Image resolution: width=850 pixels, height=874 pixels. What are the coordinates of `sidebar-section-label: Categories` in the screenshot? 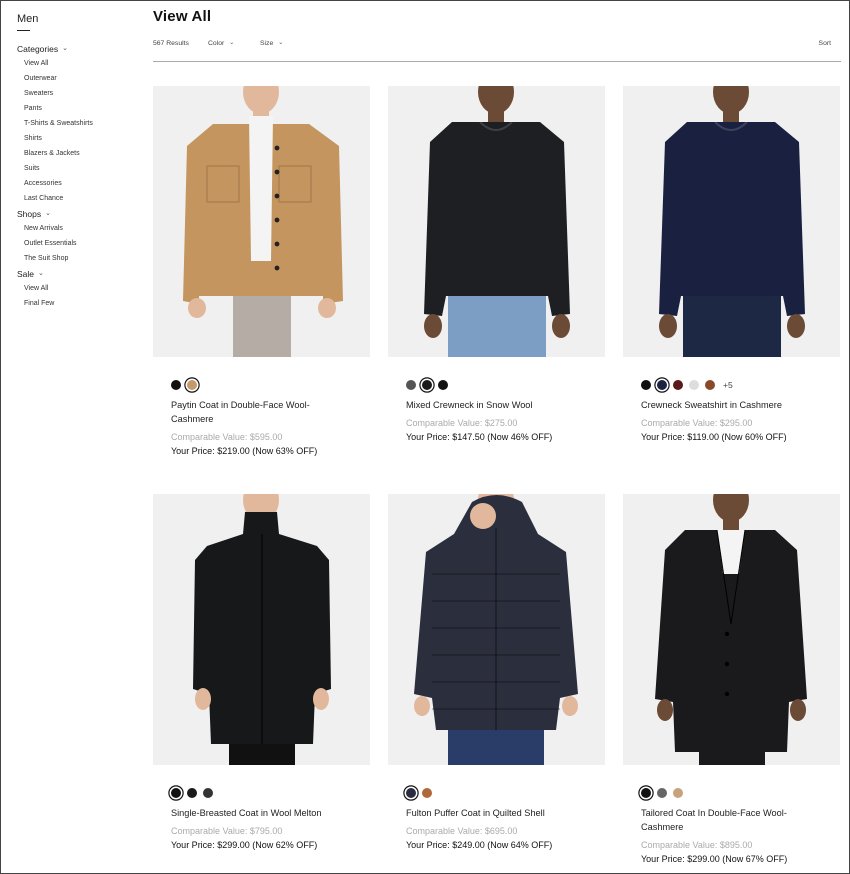 It's located at (38, 48).